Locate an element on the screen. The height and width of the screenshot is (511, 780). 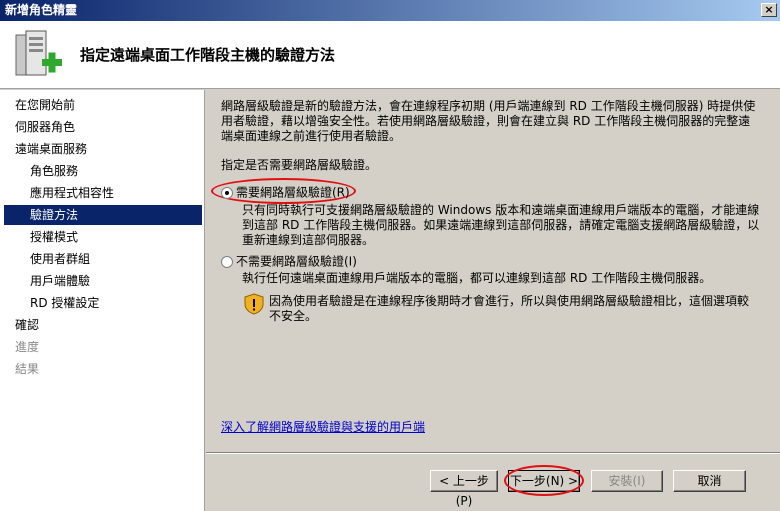
window-title: 新增角色精靈 is located at coordinates (41, 10).